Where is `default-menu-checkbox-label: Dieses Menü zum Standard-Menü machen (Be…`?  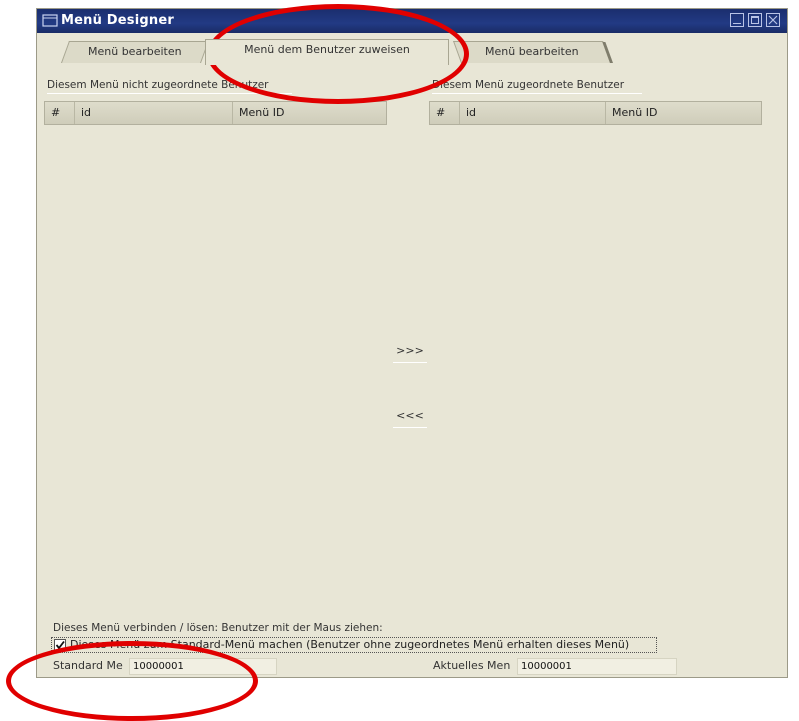
default-menu-checkbox-label: Dieses Menü zum Standard-Menü machen (Be… is located at coordinates (350, 644).